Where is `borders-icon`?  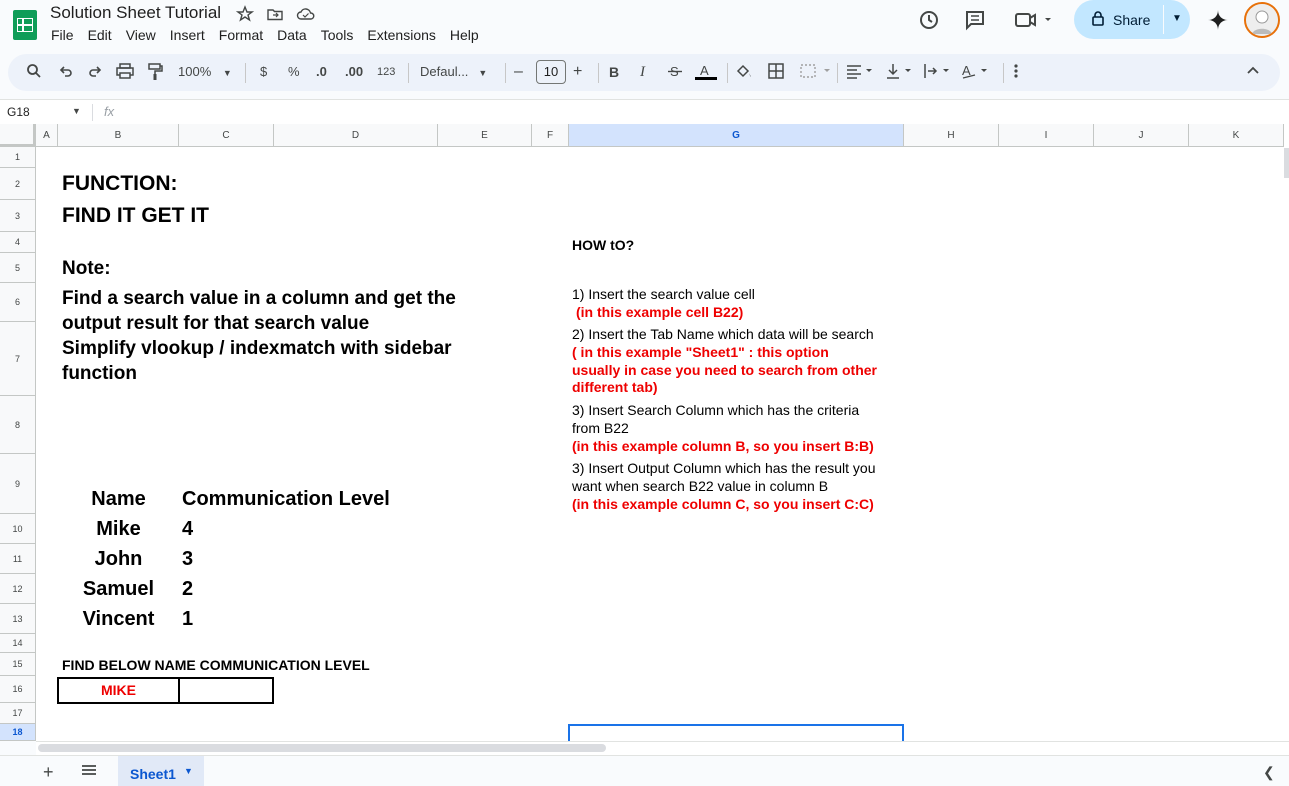 borders-icon is located at coordinates (776, 73).